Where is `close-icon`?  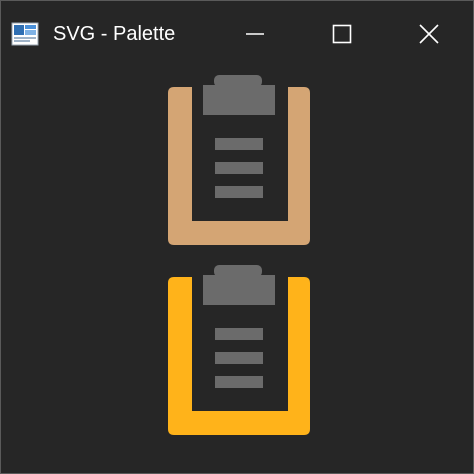
close-icon is located at coordinates (429, 34).